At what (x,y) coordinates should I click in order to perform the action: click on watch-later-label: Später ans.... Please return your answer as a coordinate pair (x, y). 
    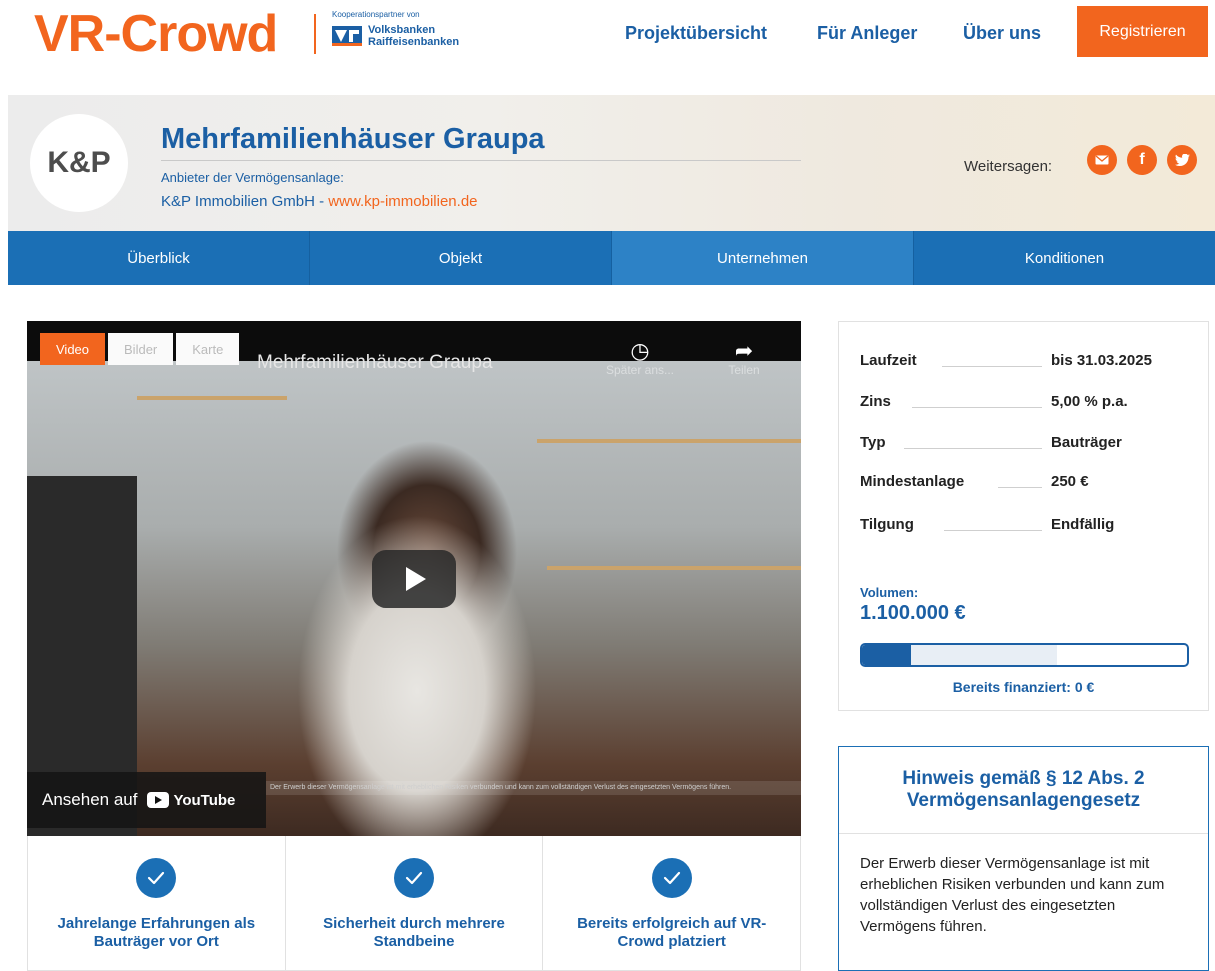
    Looking at the image, I should click on (640, 370).